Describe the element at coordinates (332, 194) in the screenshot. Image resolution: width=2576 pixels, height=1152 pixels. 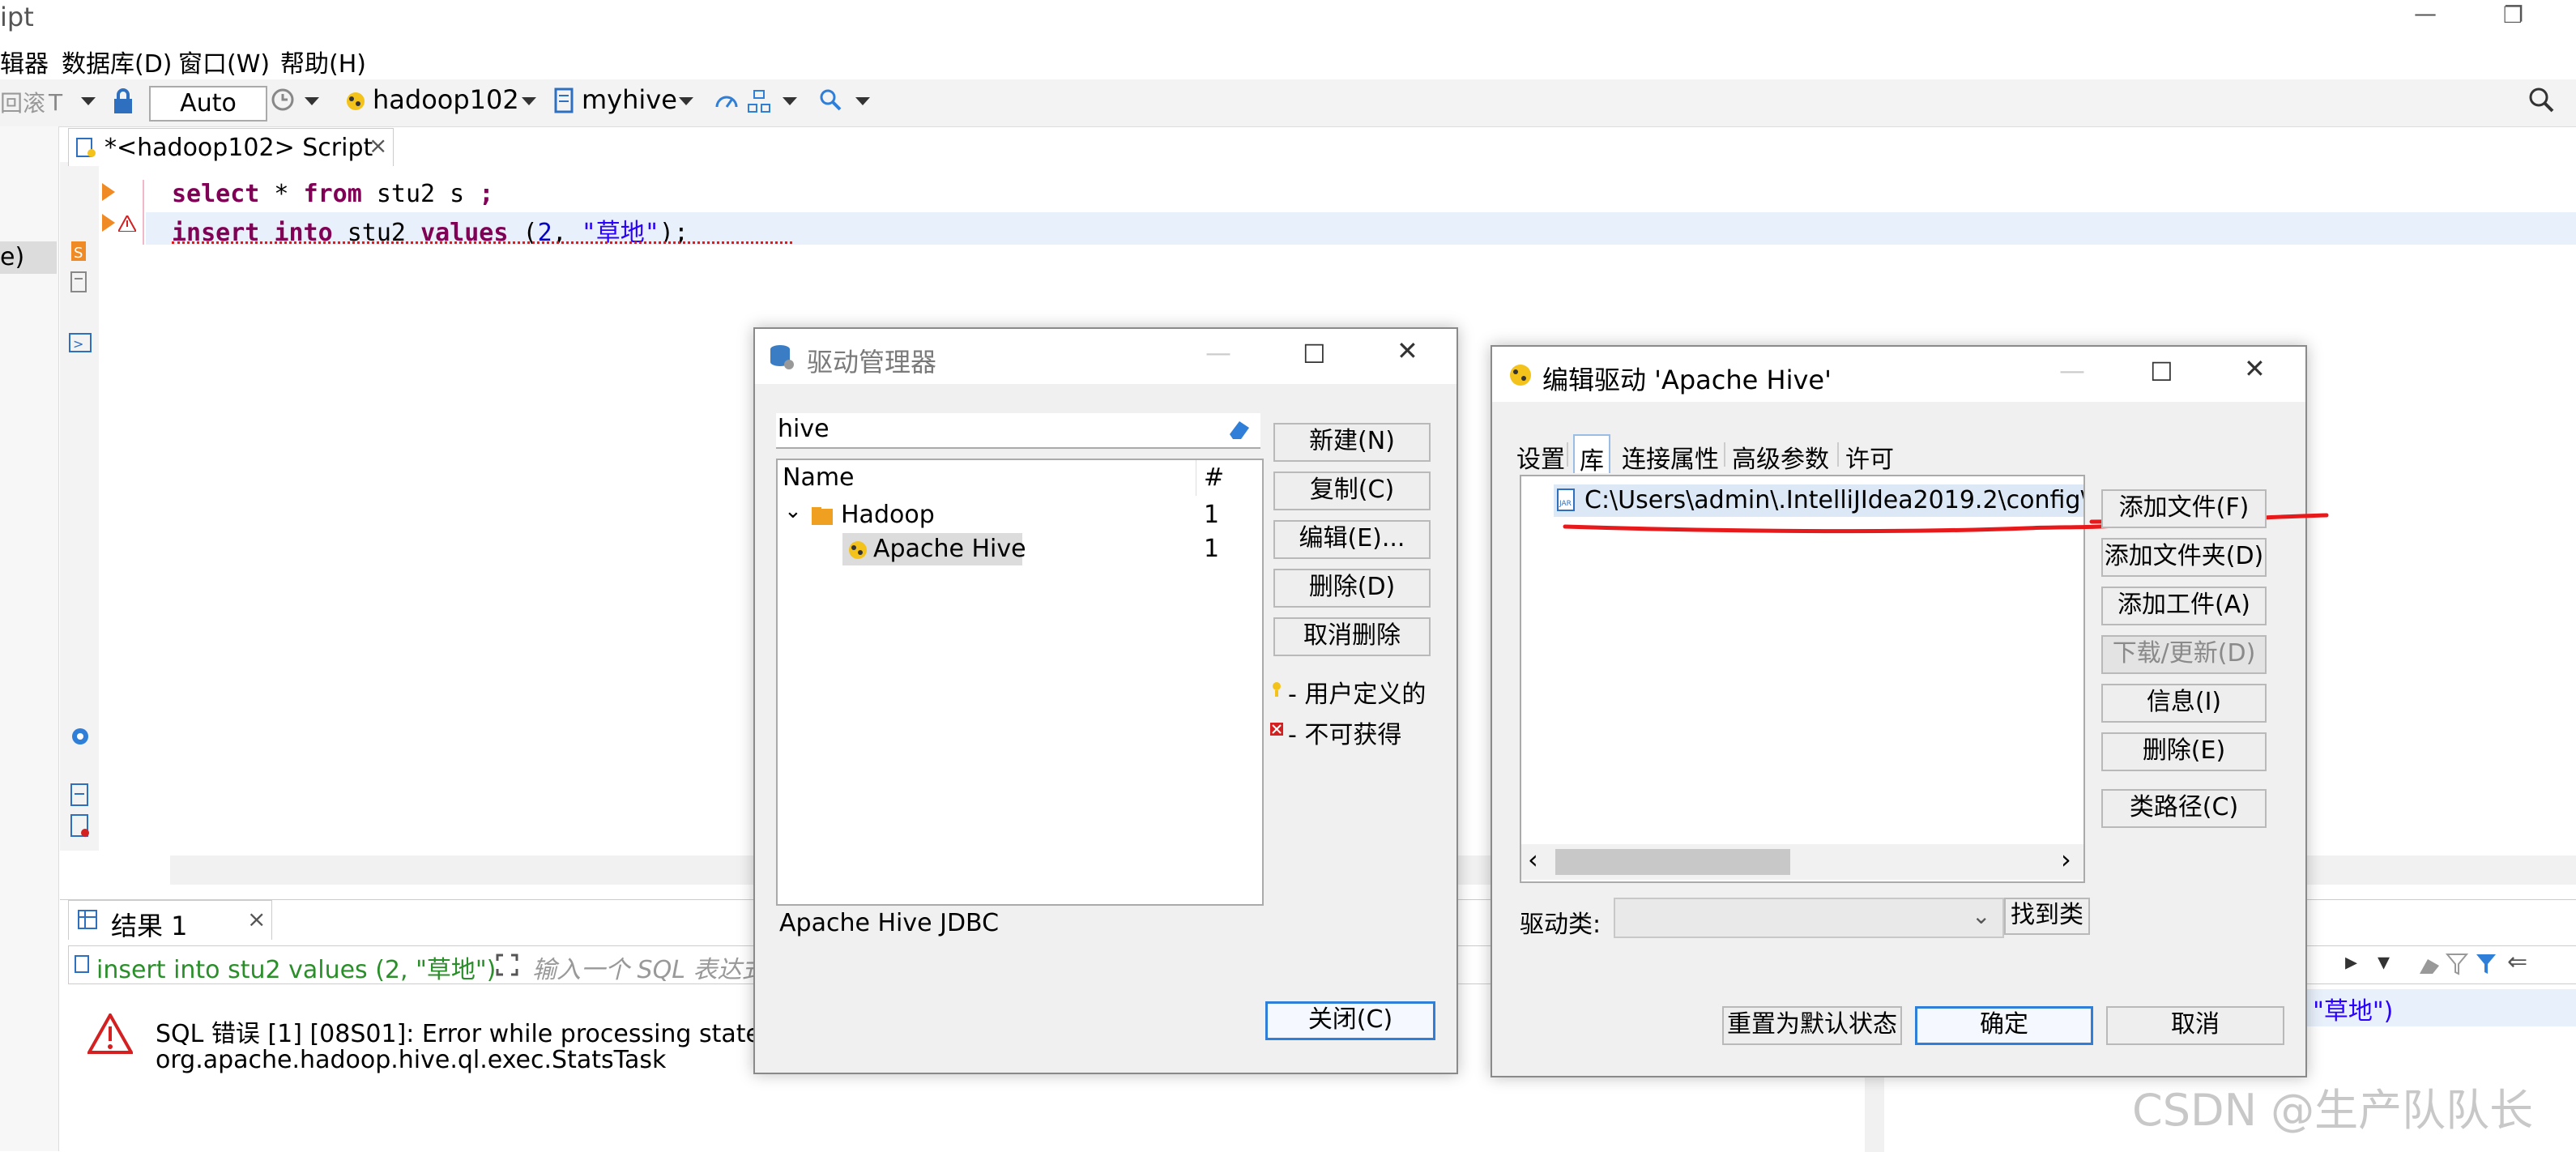
I see `code-line-select: select * from stu2 s ;` at that location.